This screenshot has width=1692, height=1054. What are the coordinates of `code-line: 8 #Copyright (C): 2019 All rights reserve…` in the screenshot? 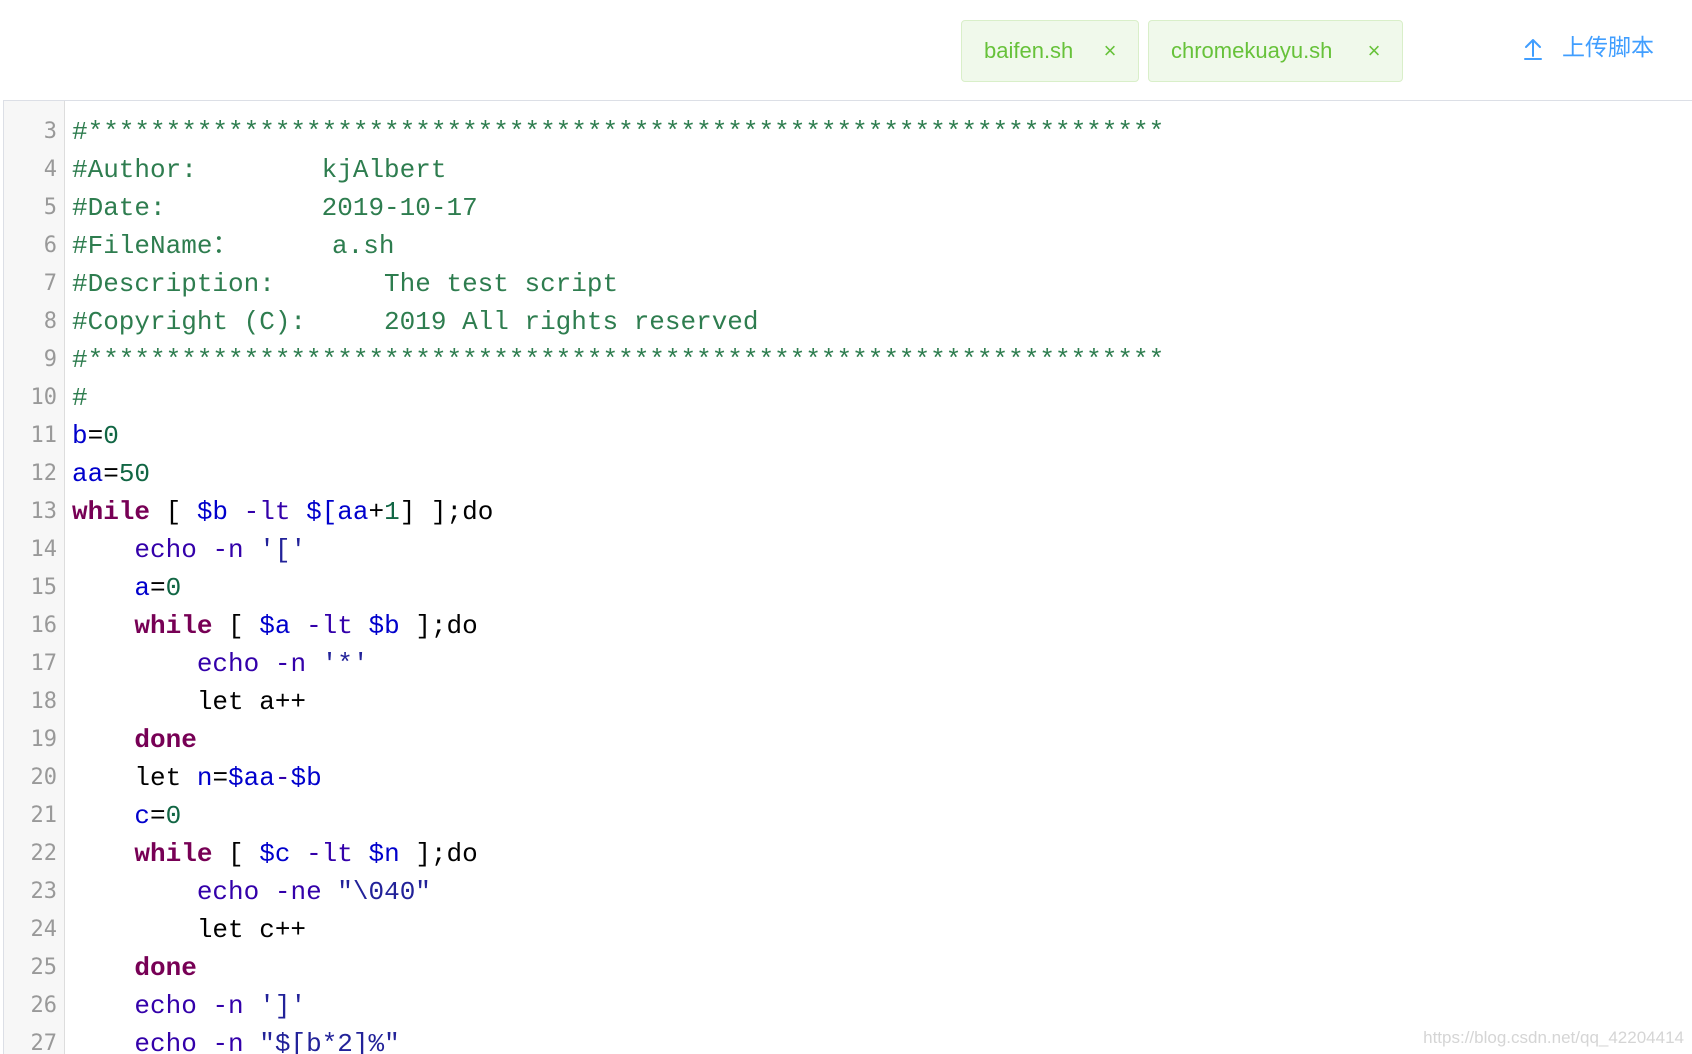 It's located at (848, 322).